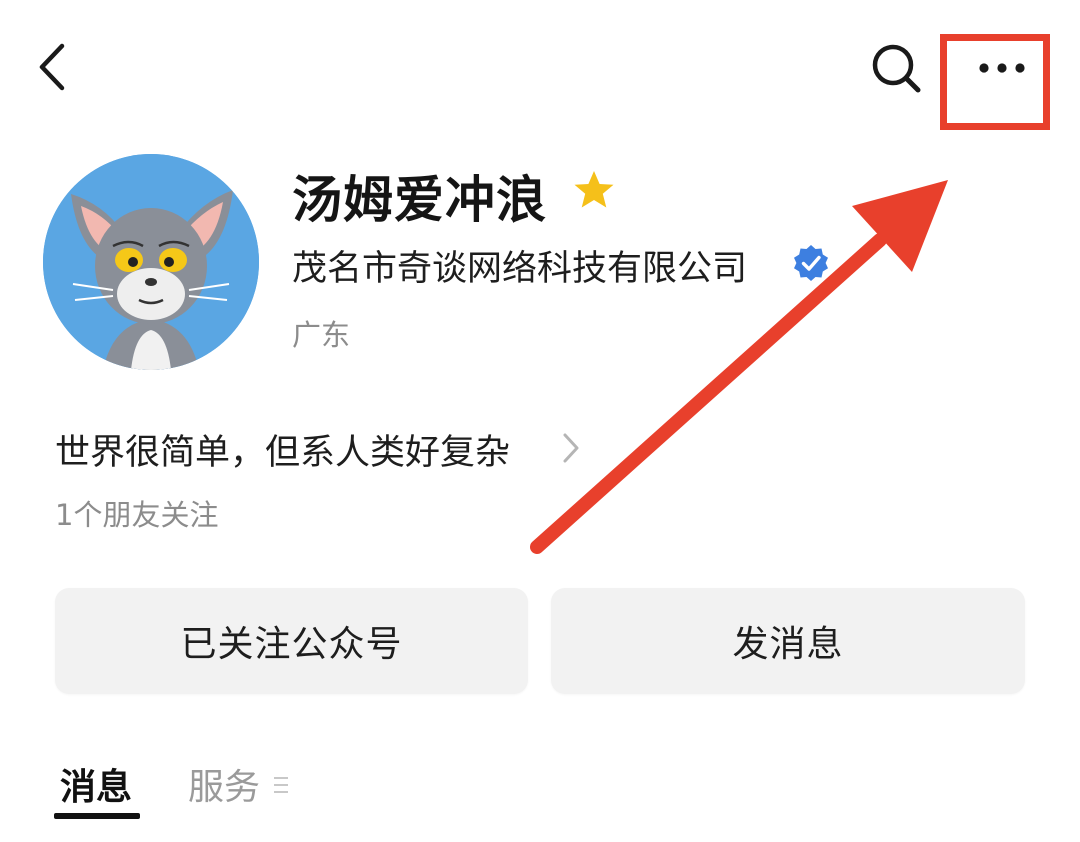 Image resolution: width=1080 pixels, height=842 pixels. I want to click on star-icon, so click(594, 190).